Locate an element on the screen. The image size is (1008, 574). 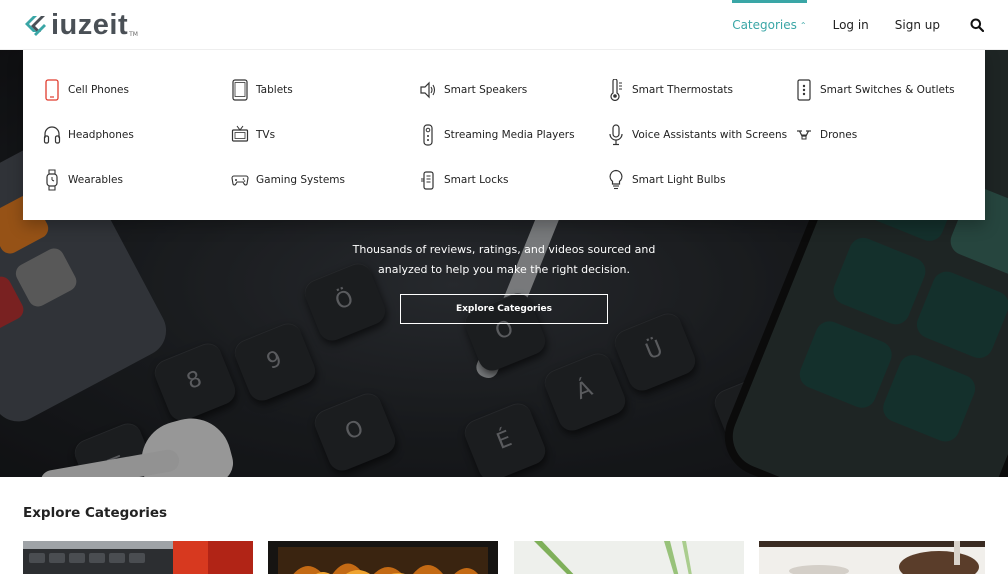
menu-item-smart-locks: Smart Locks is located at coordinates (464, 180).